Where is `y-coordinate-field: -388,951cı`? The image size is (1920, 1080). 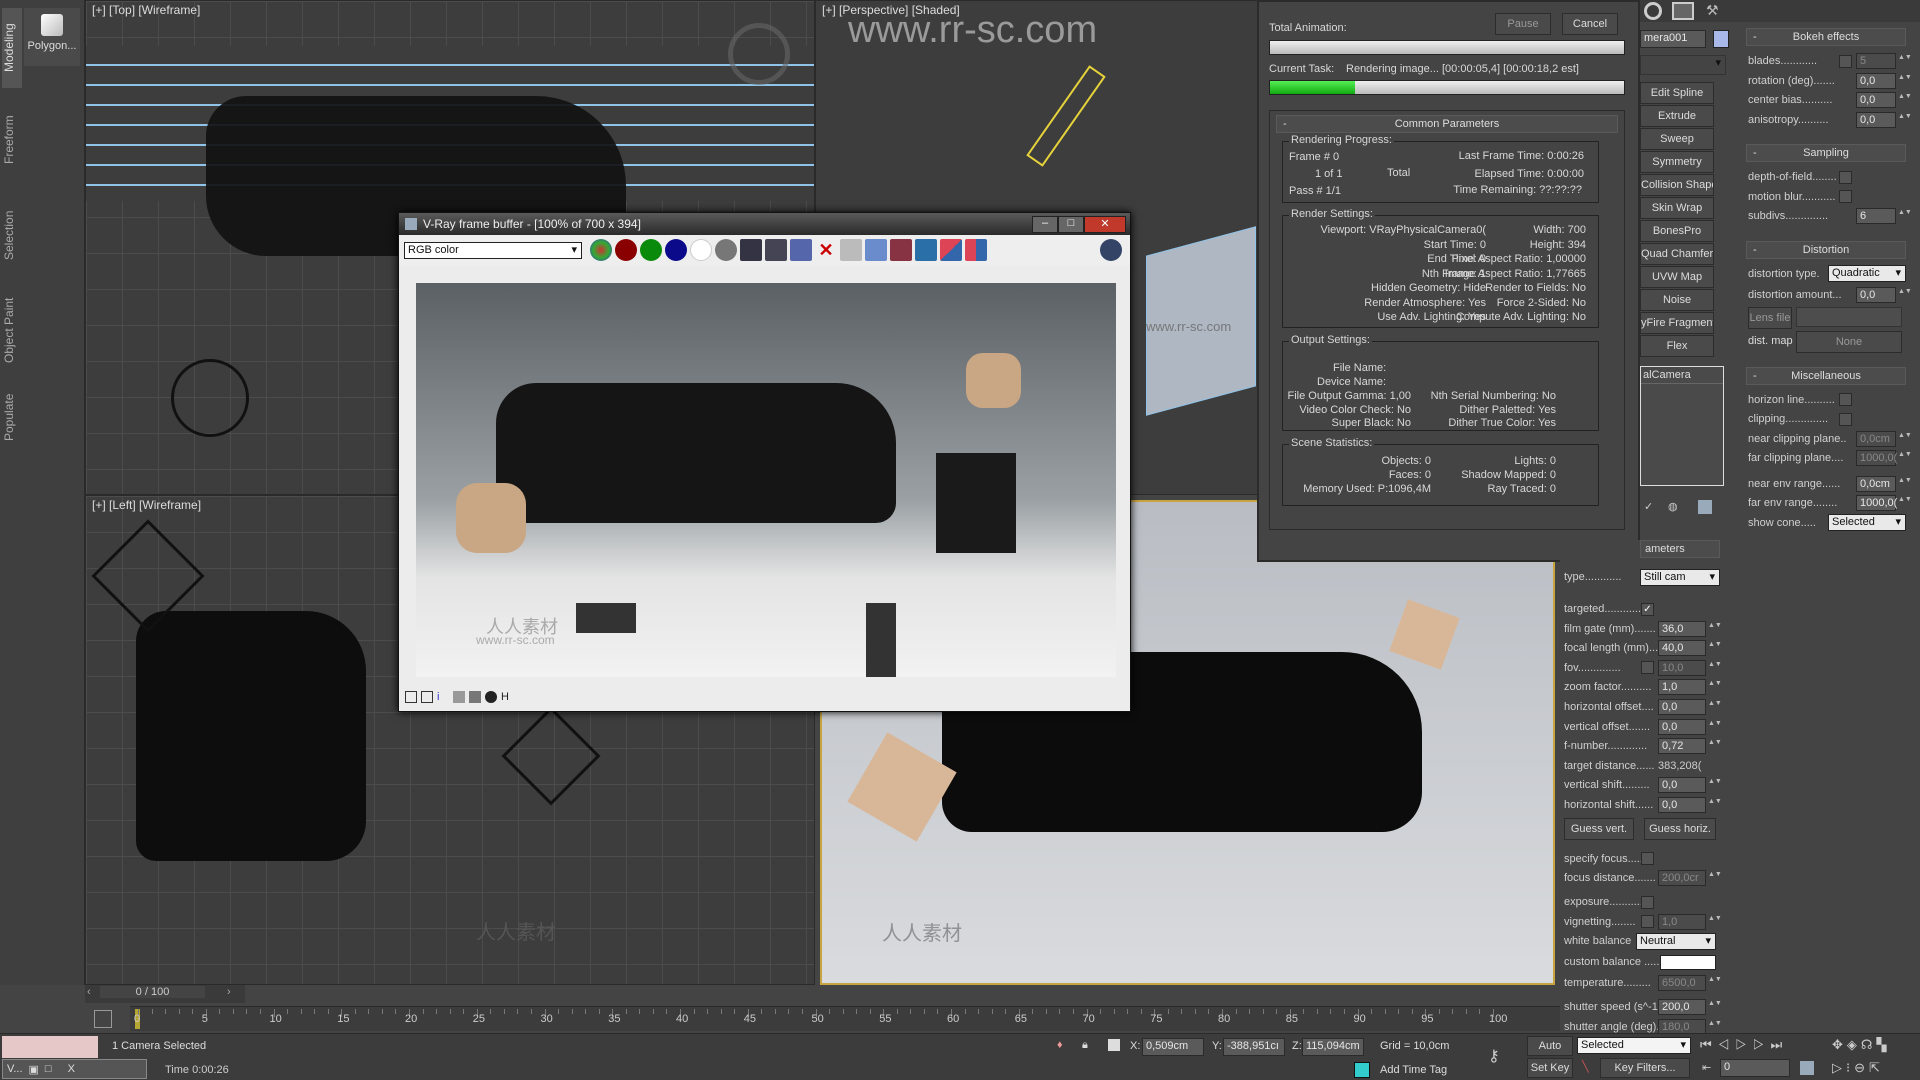 y-coordinate-field: -388,951cı is located at coordinates (1254, 1047).